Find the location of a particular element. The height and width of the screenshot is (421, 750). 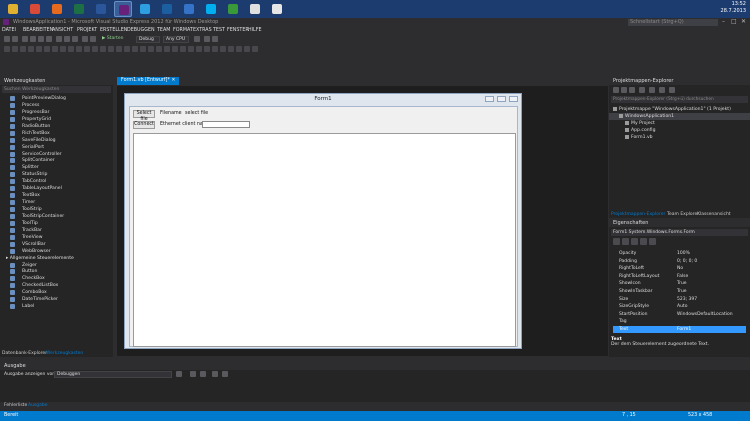

close-button: ✕ is located at coordinates (743, 21).